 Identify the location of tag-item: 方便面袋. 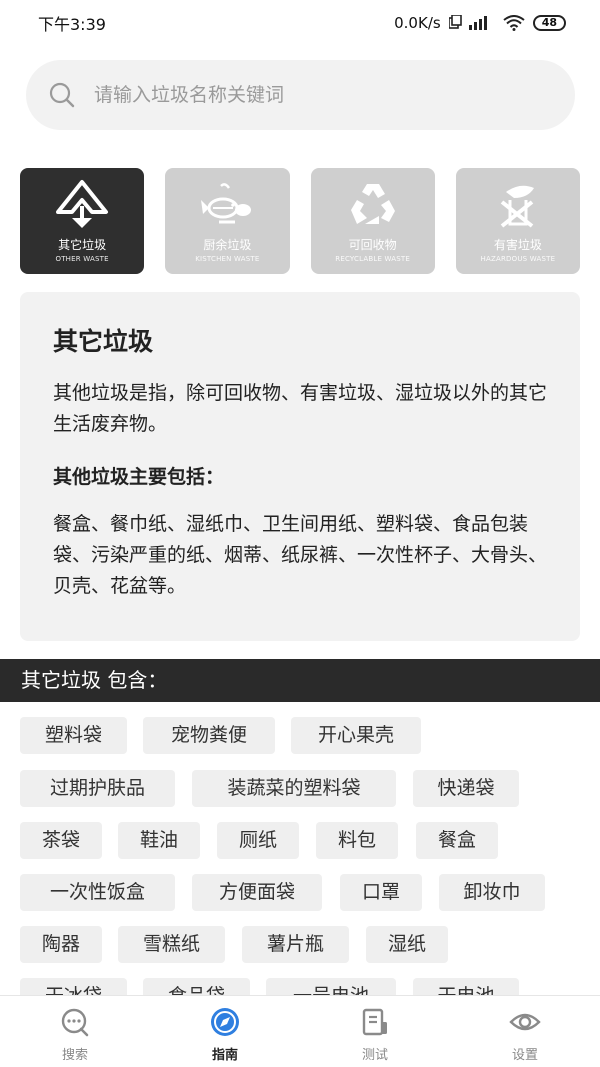
(257, 892).